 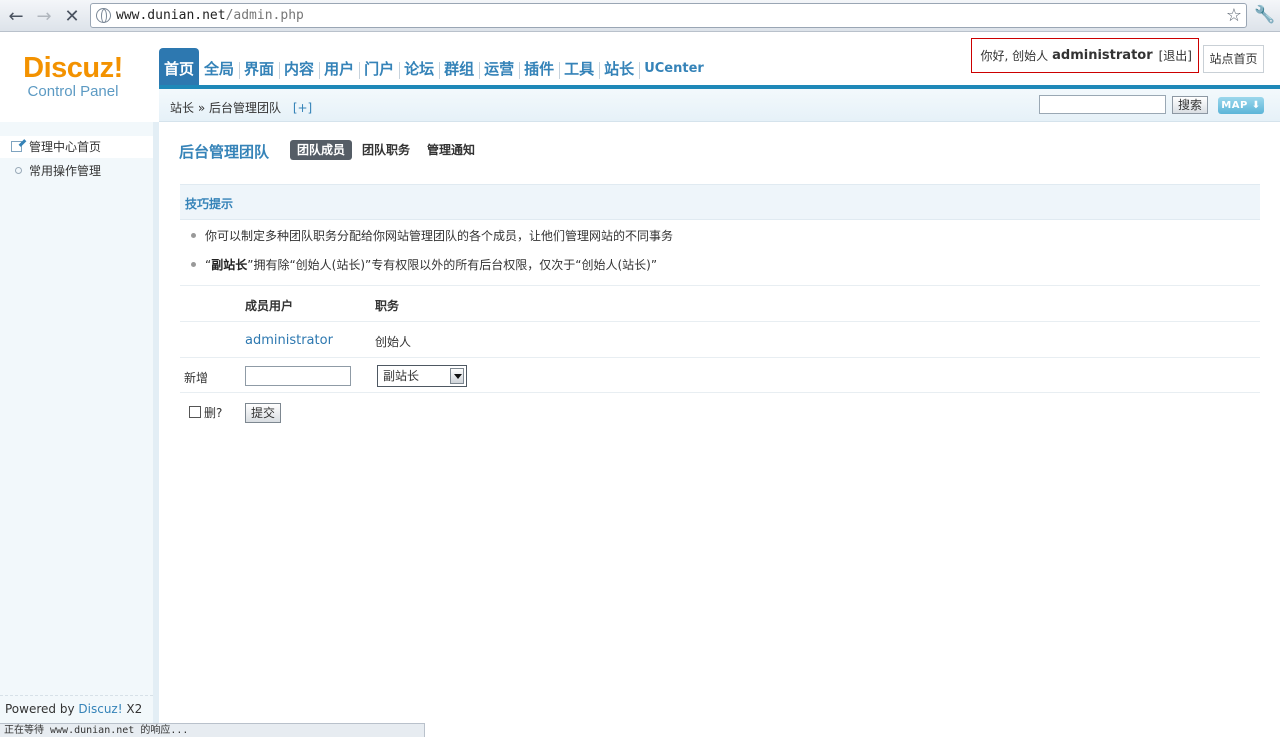 I want to click on nav-item-ucenter: UCenter, so click(x=674, y=68).